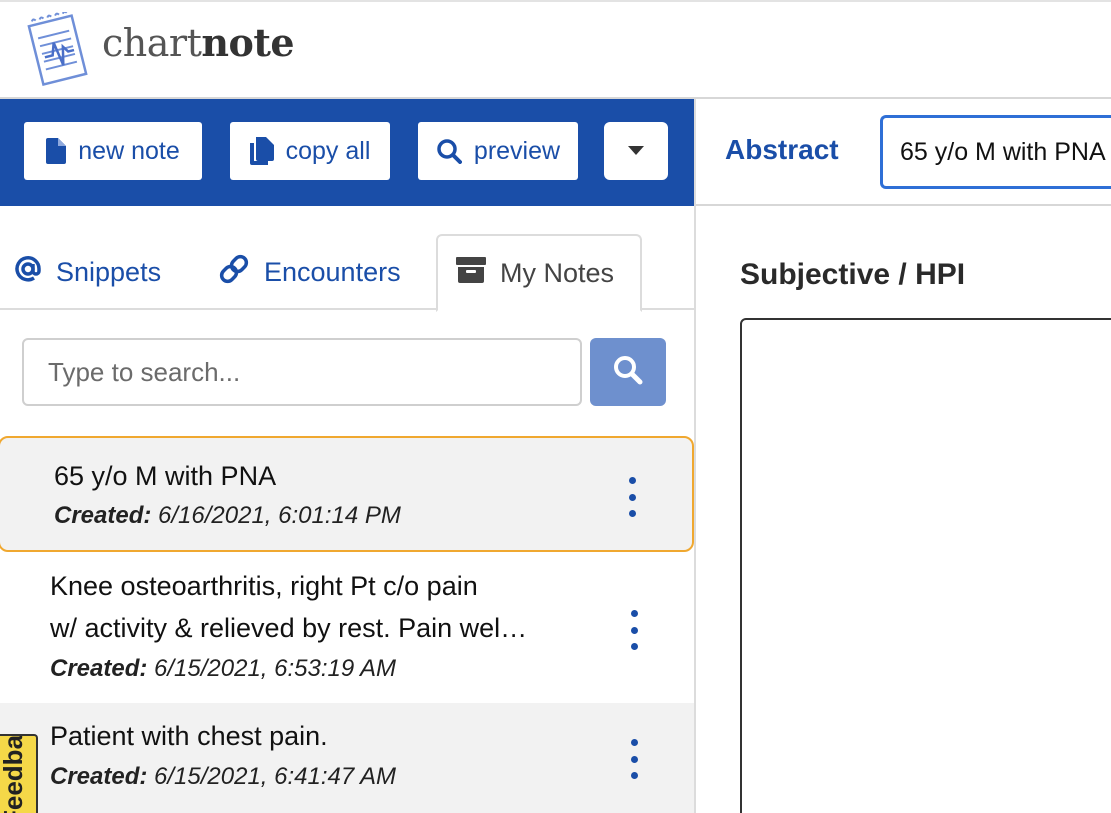 This screenshot has height=813, width=1111. I want to click on feedback-tab: Feedback, so click(19, 773).